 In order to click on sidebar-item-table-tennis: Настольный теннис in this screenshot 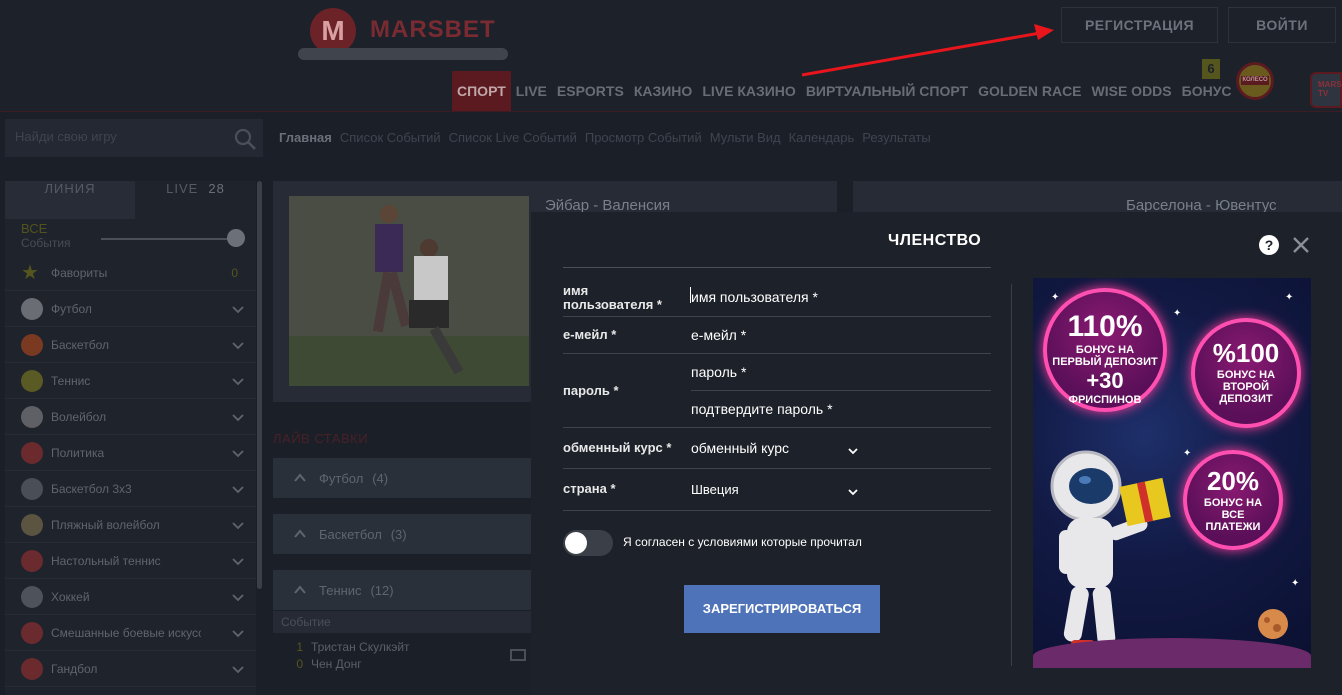, I will do `click(130, 561)`.